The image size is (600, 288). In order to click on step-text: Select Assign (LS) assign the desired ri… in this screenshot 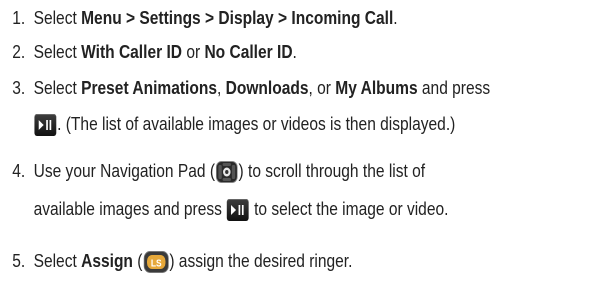, I will do `click(193, 262)`.